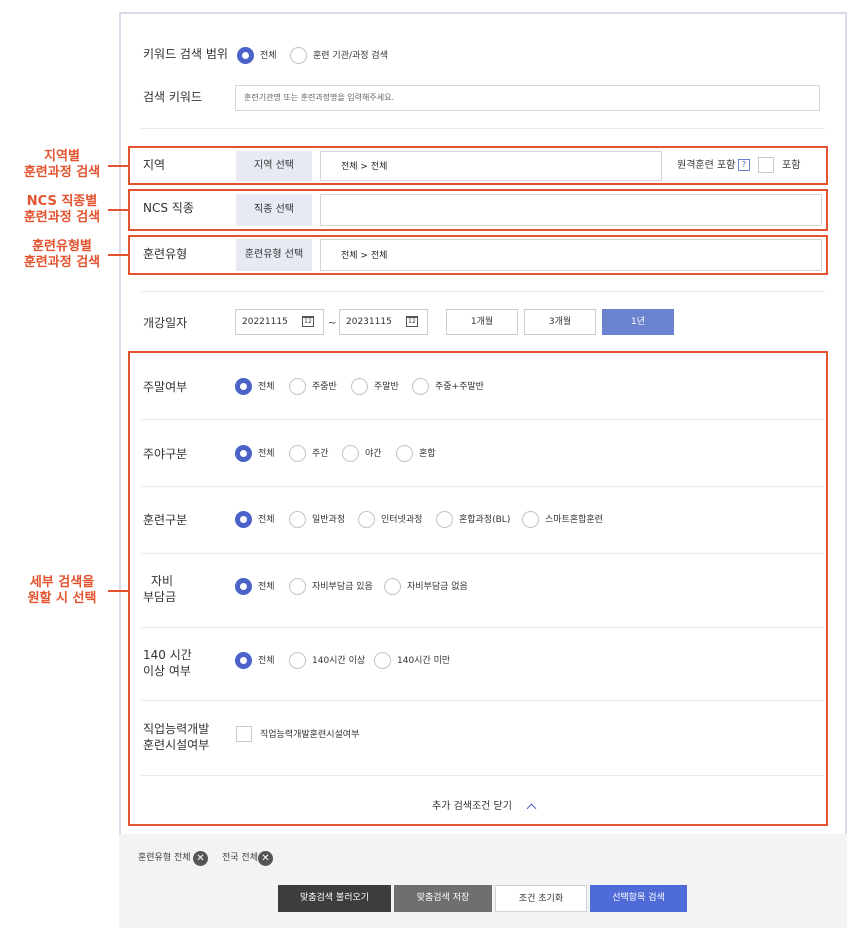  Describe the element at coordinates (350, 56) in the screenshot. I see `keyword-scope-institution-label: 훈련 기관/과정 검색` at that location.